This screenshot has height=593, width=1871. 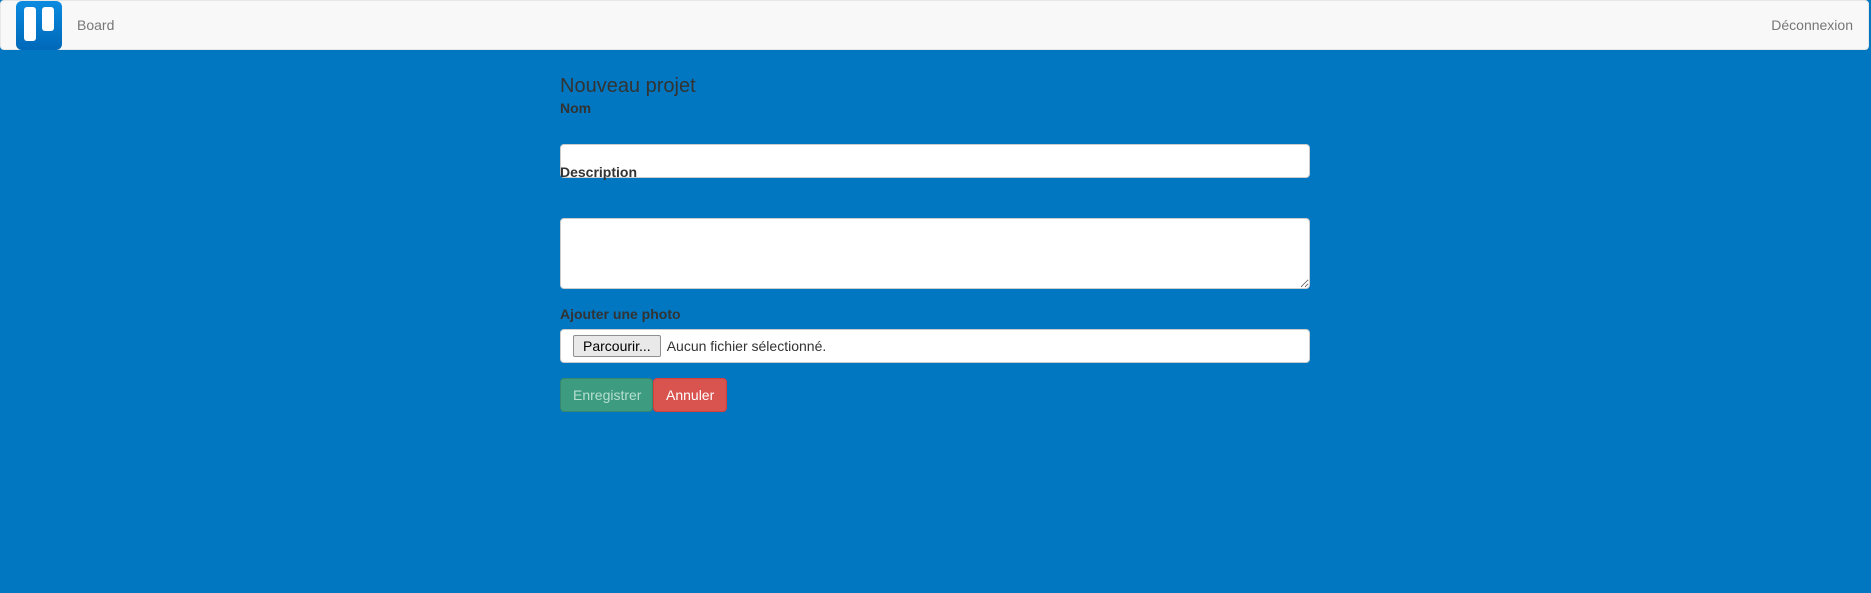 I want to click on logo-left-column, so click(x=30, y=24).